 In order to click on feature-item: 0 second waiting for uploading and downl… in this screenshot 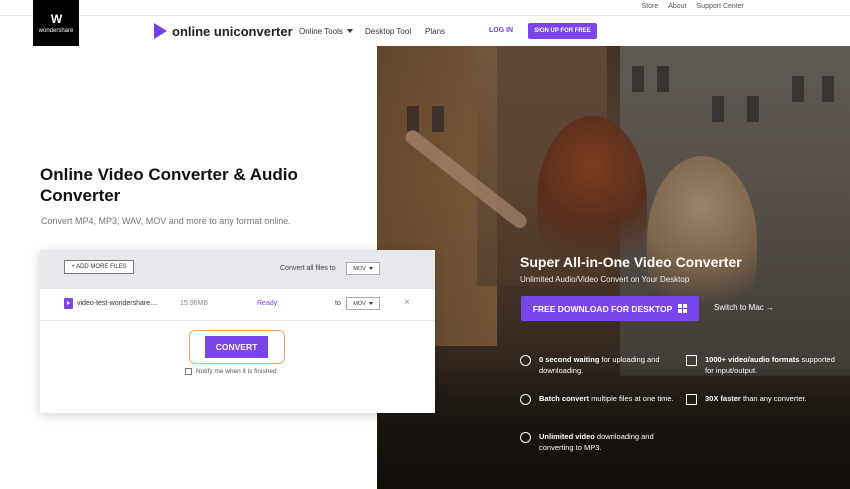, I will do `click(597, 365)`.